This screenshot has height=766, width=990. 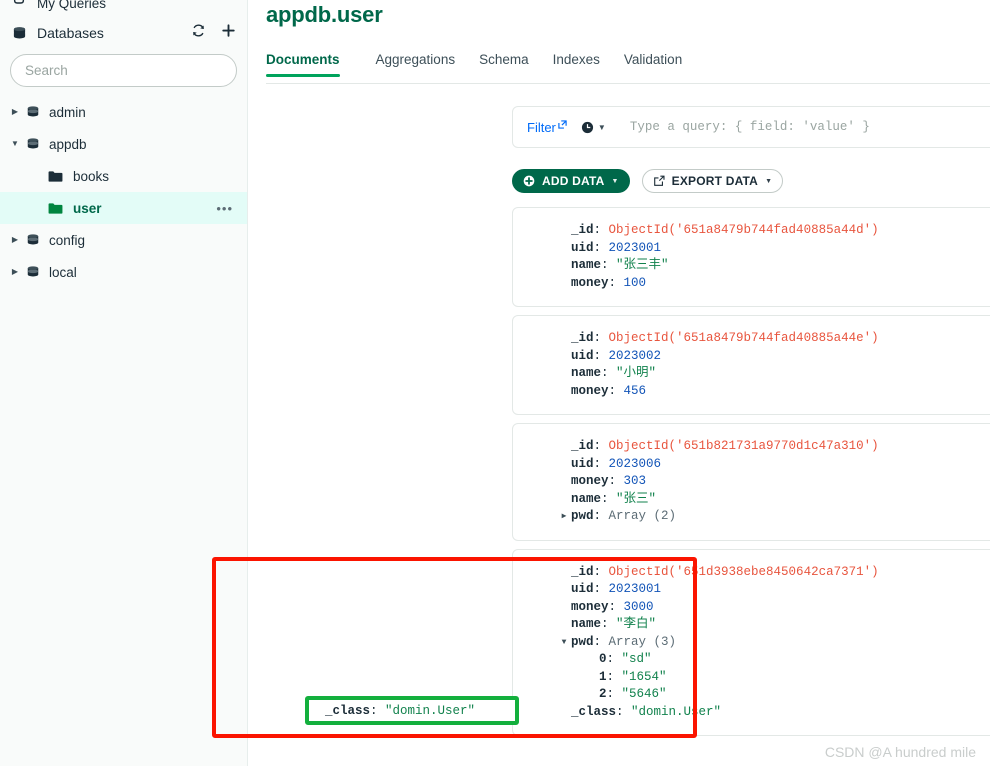 What do you see at coordinates (751, 392) in the screenshot?
I see `document-field: money: 456` at bounding box center [751, 392].